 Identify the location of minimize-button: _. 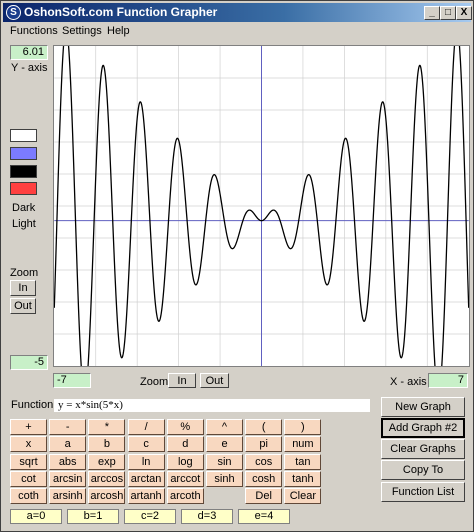
(432, 13).